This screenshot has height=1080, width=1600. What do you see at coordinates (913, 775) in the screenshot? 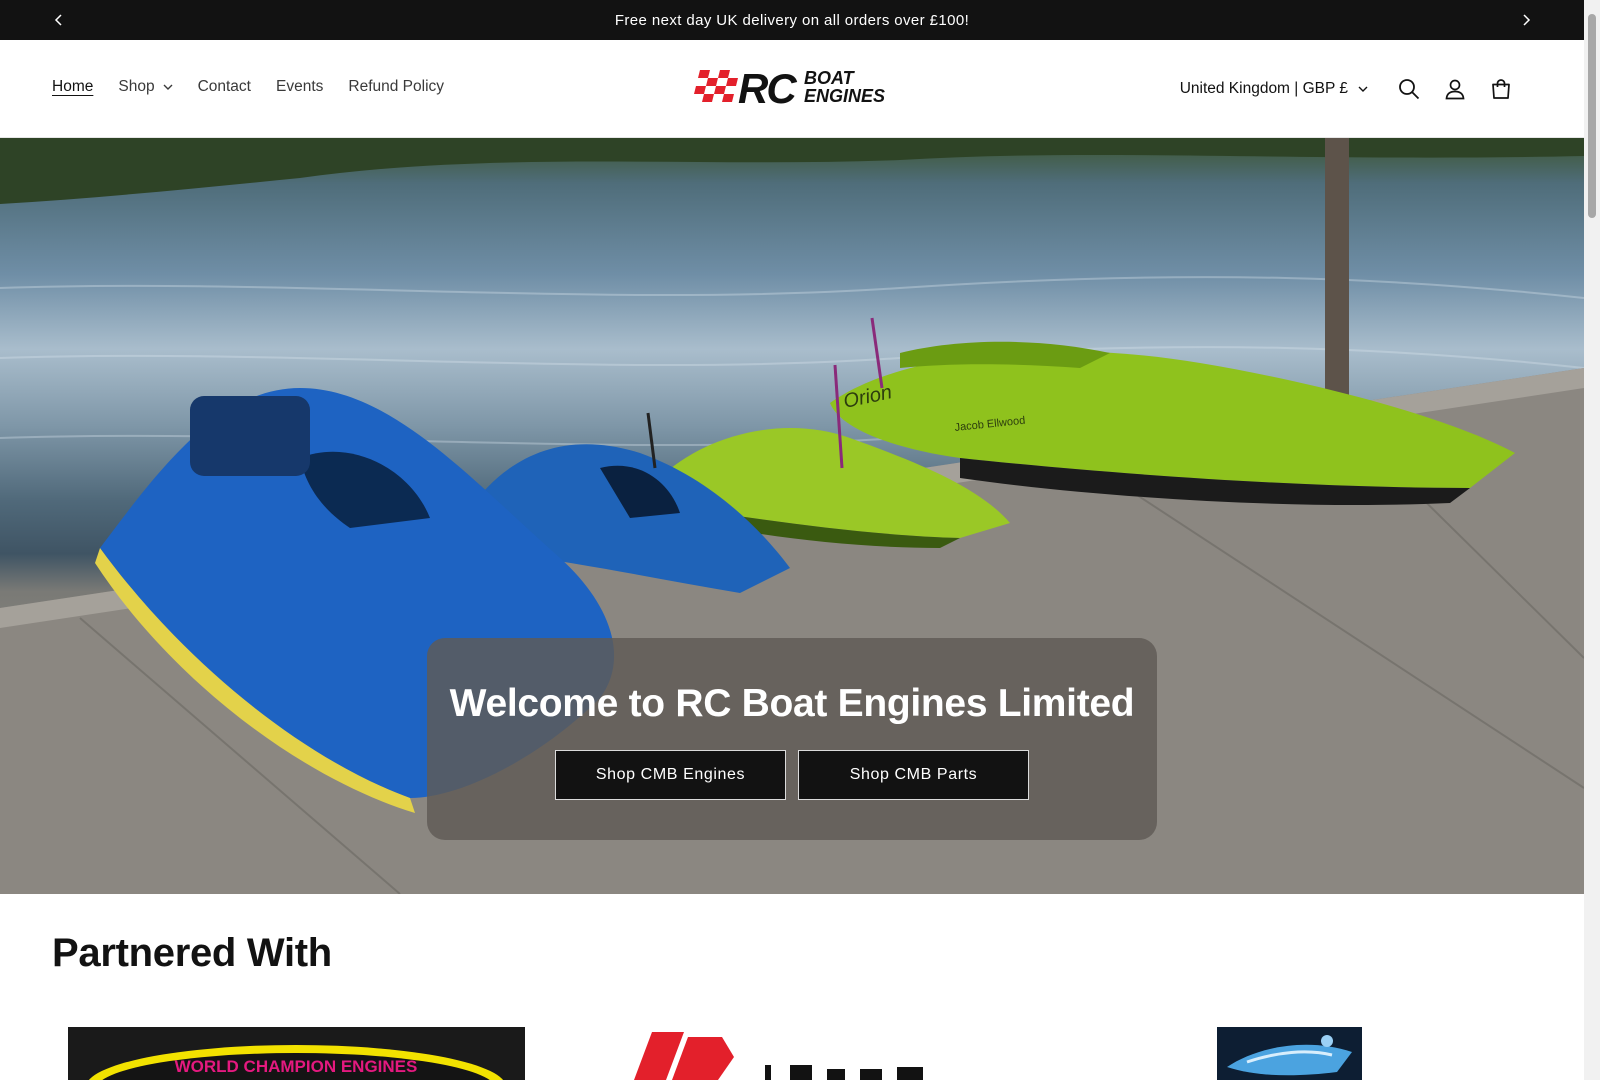
I see `shop-cmb-parts-button: Shop CMB Parts` at bounding box center [913, 775].